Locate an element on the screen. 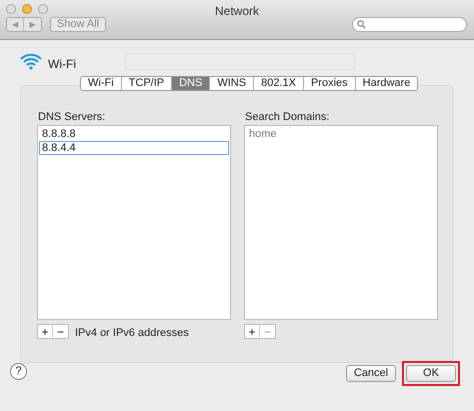  service-name: Wi-Fi is located at coordinates (62, 64).